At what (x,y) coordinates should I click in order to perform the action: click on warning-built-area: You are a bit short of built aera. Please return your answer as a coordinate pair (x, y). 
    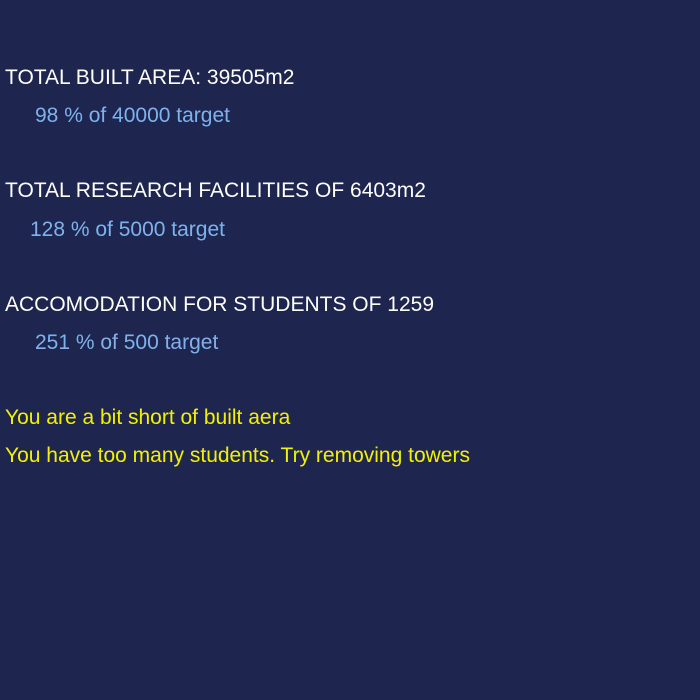
    Looking at the image, I should click on (148, 417).